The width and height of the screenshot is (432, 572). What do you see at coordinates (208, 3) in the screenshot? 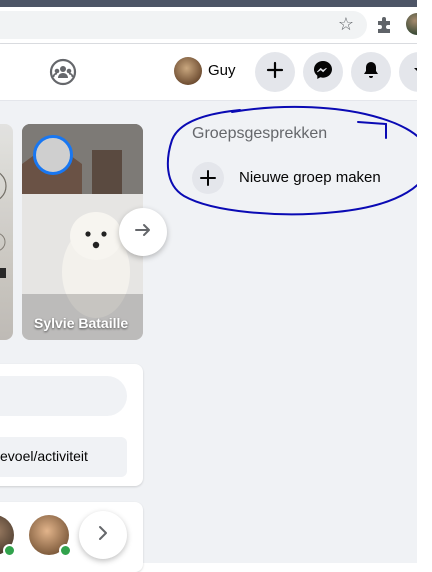
I see `browser-titlebar` at bounding box center [208, 3].